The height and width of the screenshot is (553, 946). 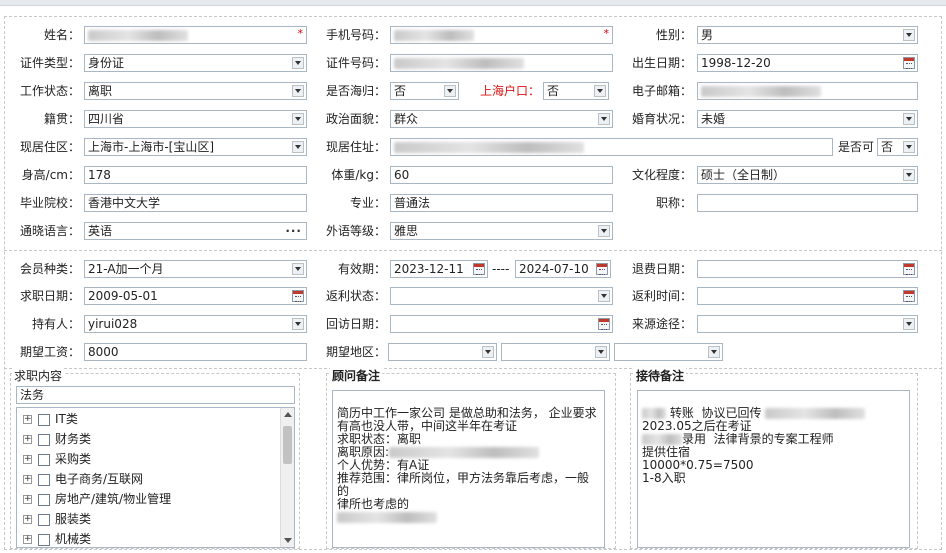 What do you see at coordinates (293, 231) in the screenshot?
I see `more-icon: ···` at bounding box center [293, 231].